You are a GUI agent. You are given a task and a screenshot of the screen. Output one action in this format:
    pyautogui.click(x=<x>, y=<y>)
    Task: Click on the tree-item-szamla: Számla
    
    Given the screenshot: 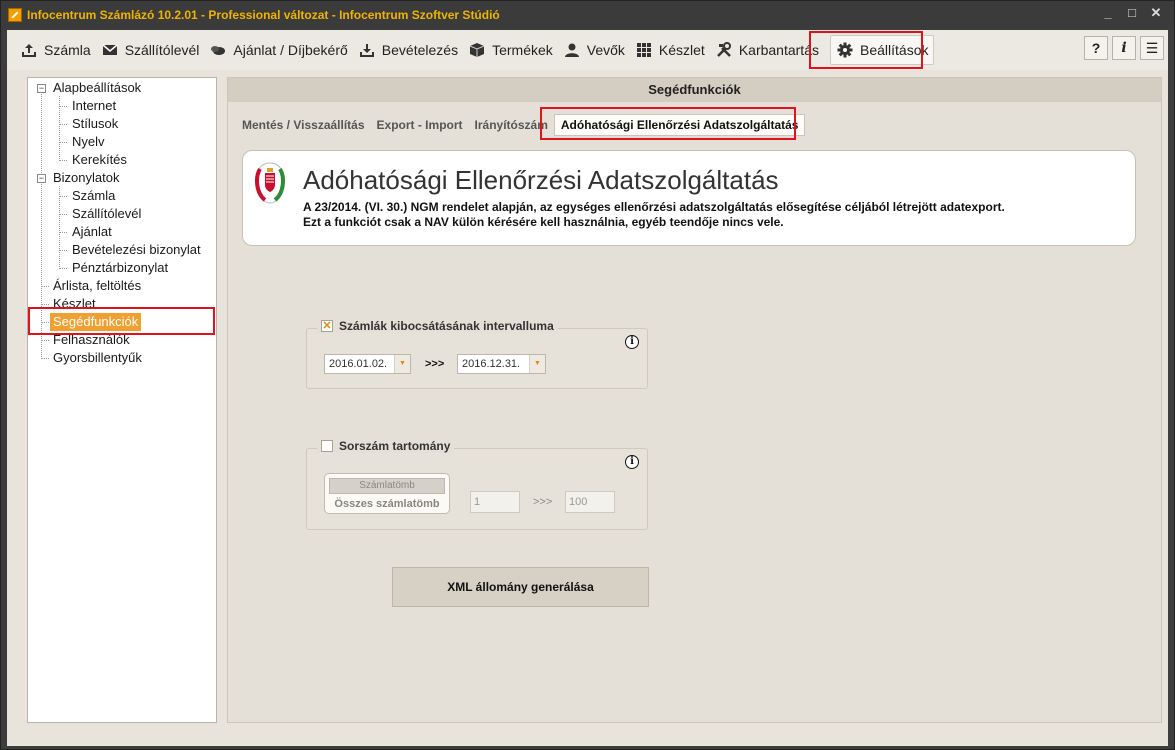 What is the action you would take?
    pyautogui.click(x=93, y=196)
    